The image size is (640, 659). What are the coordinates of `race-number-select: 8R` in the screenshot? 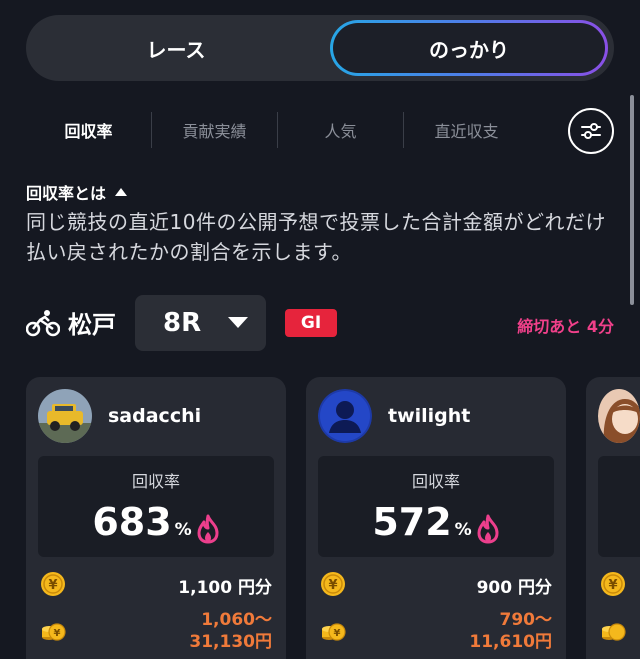 It's located at (200, 323).